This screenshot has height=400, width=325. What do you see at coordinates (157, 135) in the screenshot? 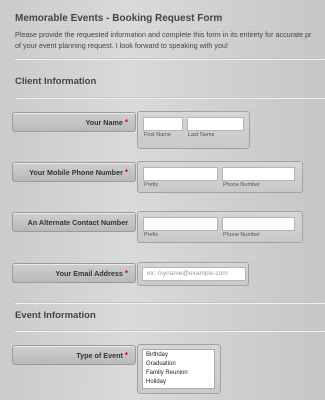
I see `first-name-sublabel: First Name` at bounding box center [157, 135].